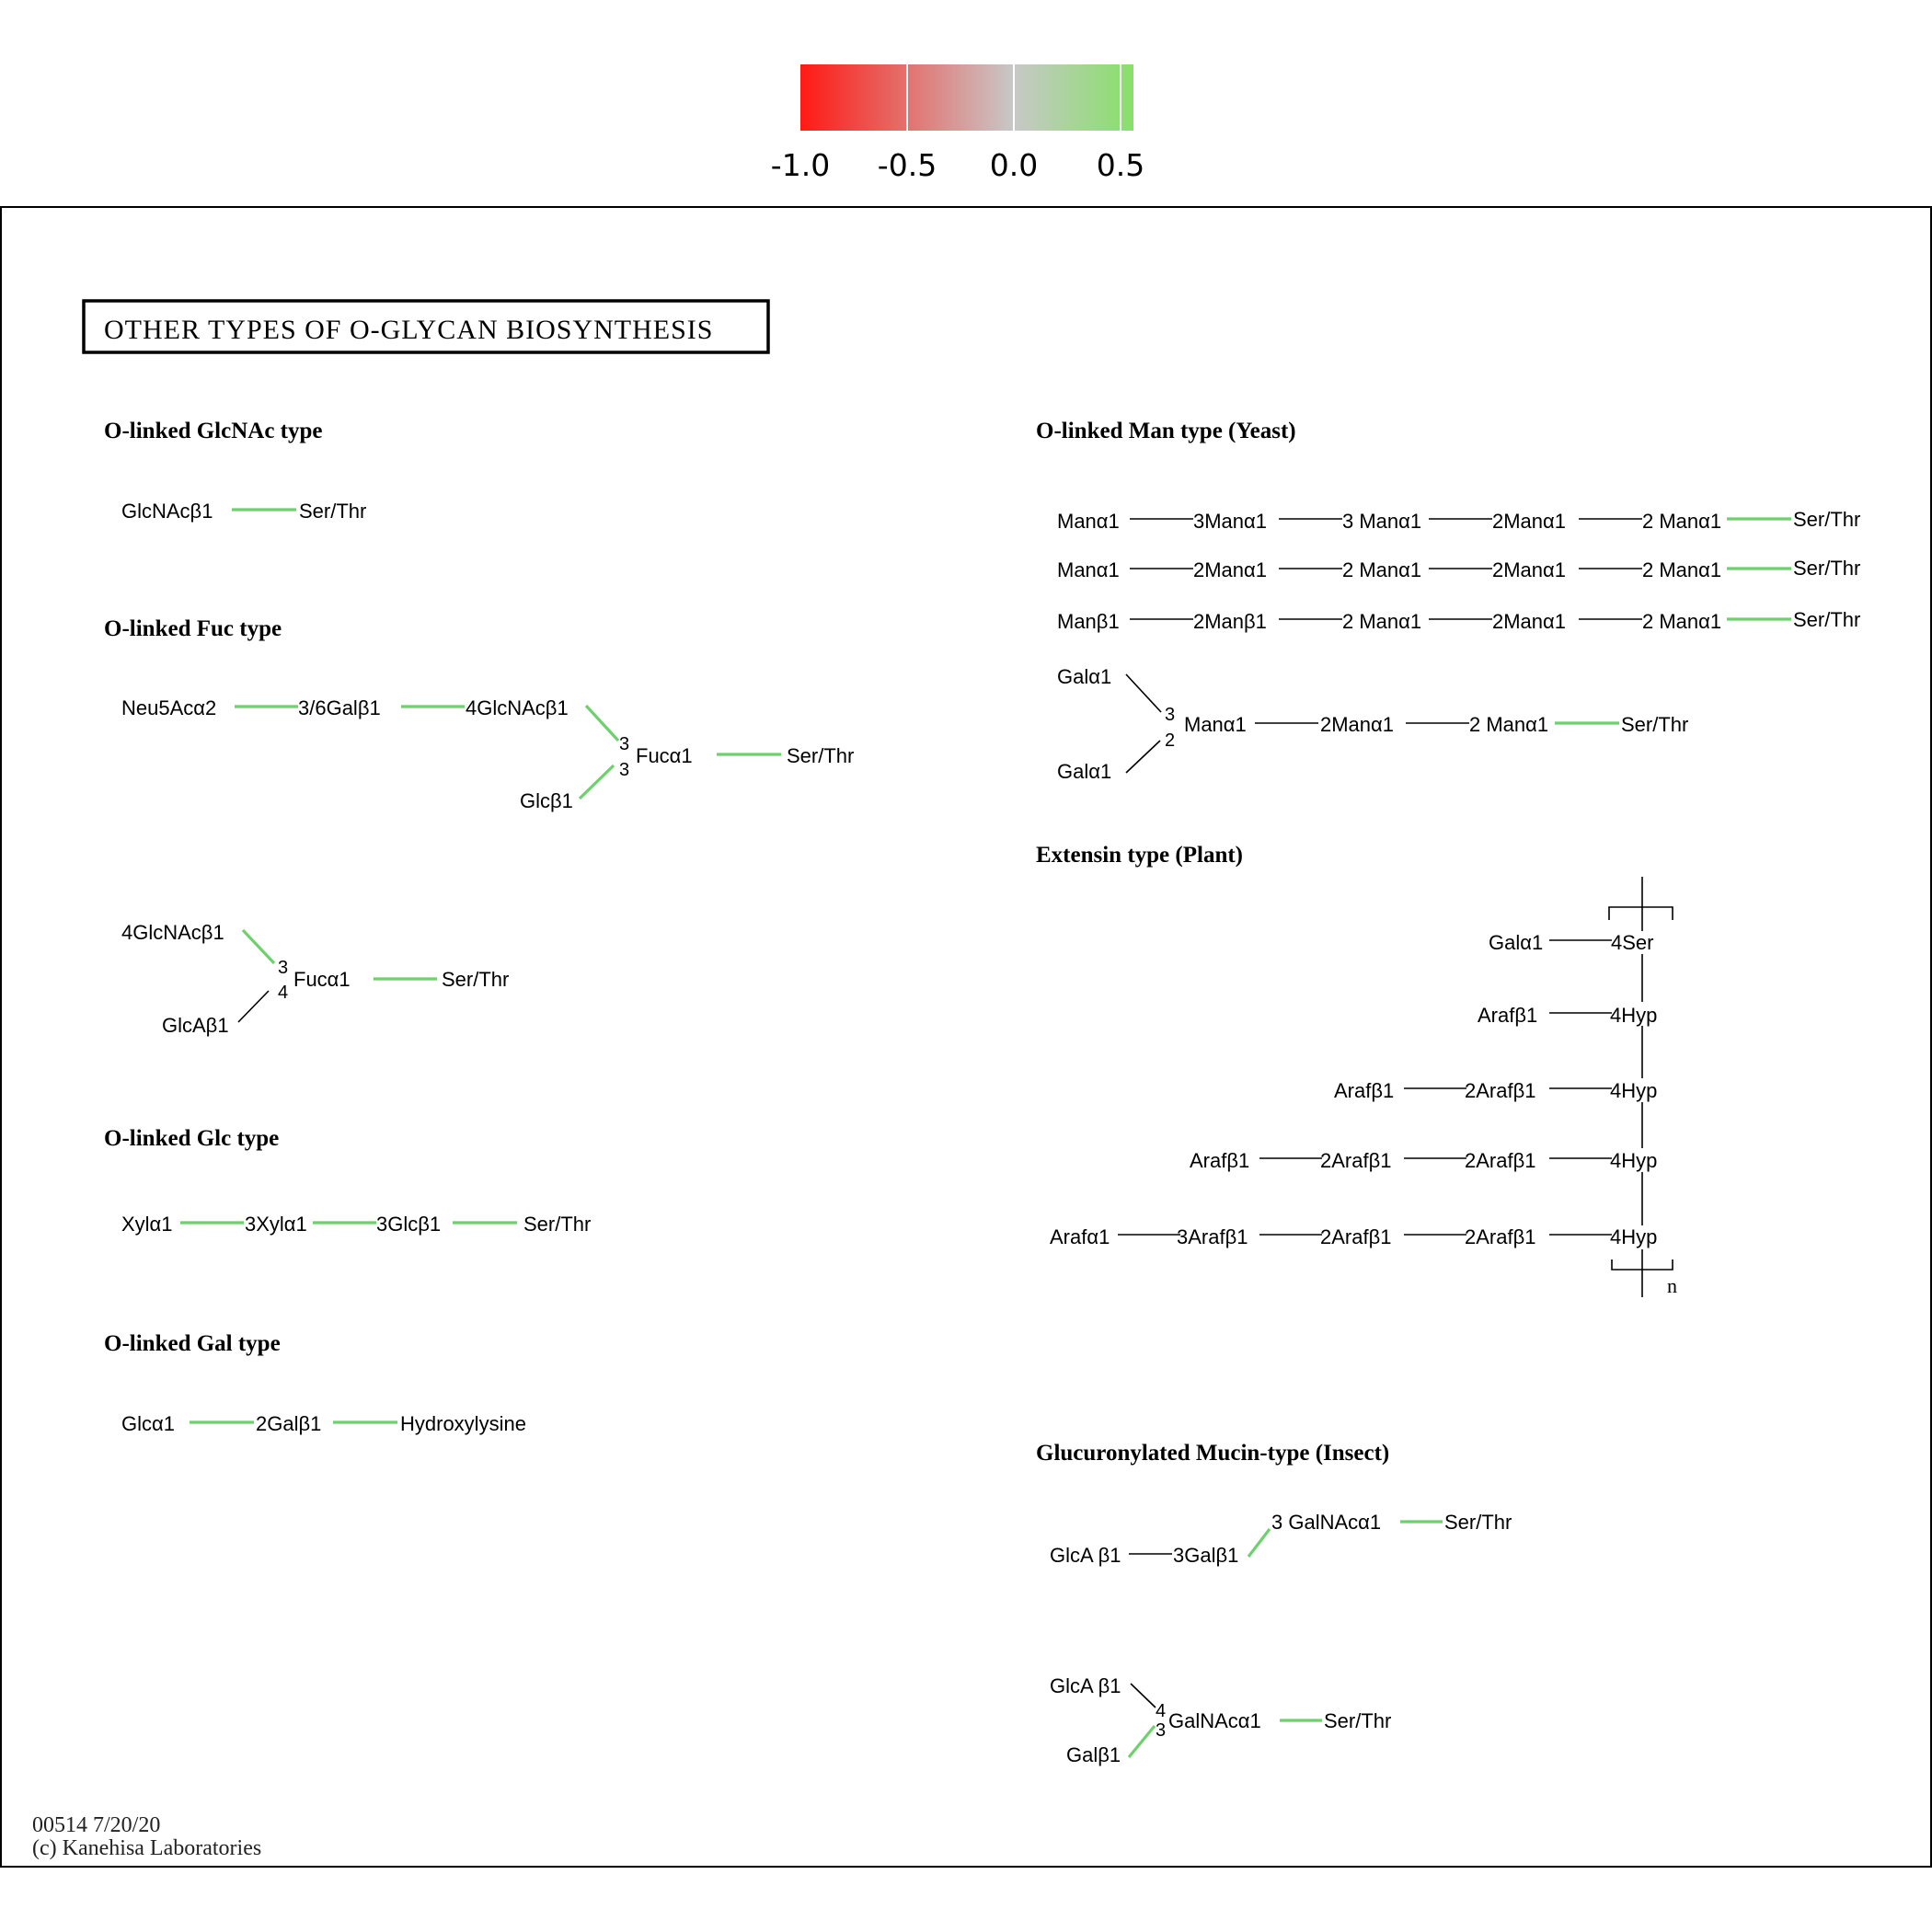  I want to click on glycan-node: 3 GalNAcα1, so click(1326, 1522).